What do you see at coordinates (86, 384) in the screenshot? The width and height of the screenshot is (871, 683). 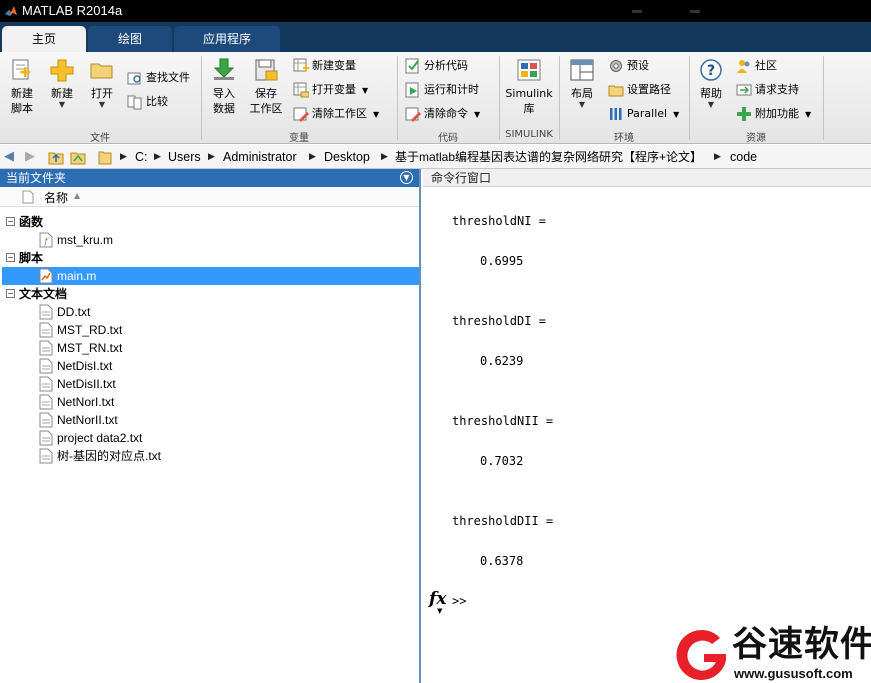 I see `file-name: NetDisII.txt` at bounding box center [86, 384].